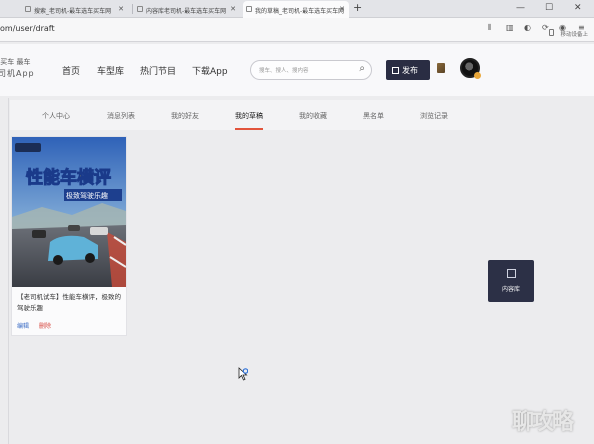 The width and height of the screenshot is (594, 444). Describe the element at coordinates (362, 68) in the screenshot. I see `search-icon: ⌕` at that location.